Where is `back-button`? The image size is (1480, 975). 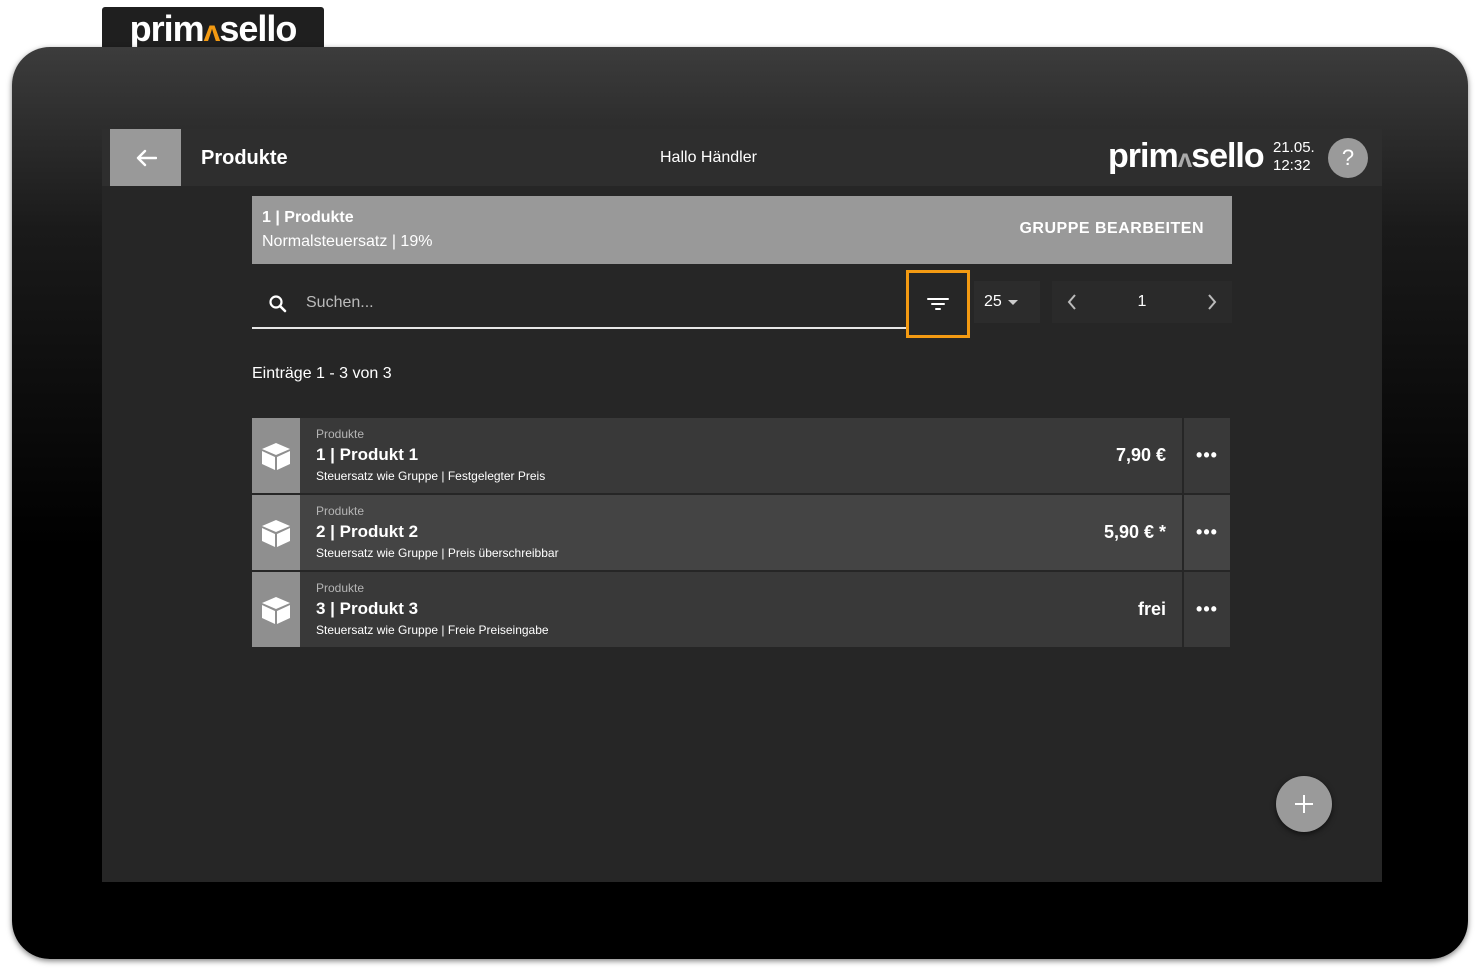 back-button is located at coordinates (145, 157).